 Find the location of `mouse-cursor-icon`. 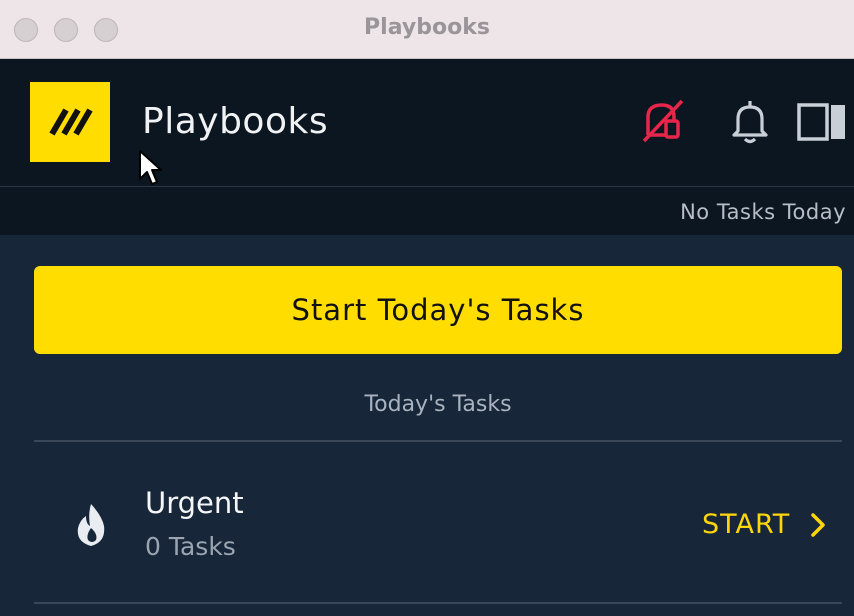

mouse-cursor-icon is located at coordinates (151, 170).